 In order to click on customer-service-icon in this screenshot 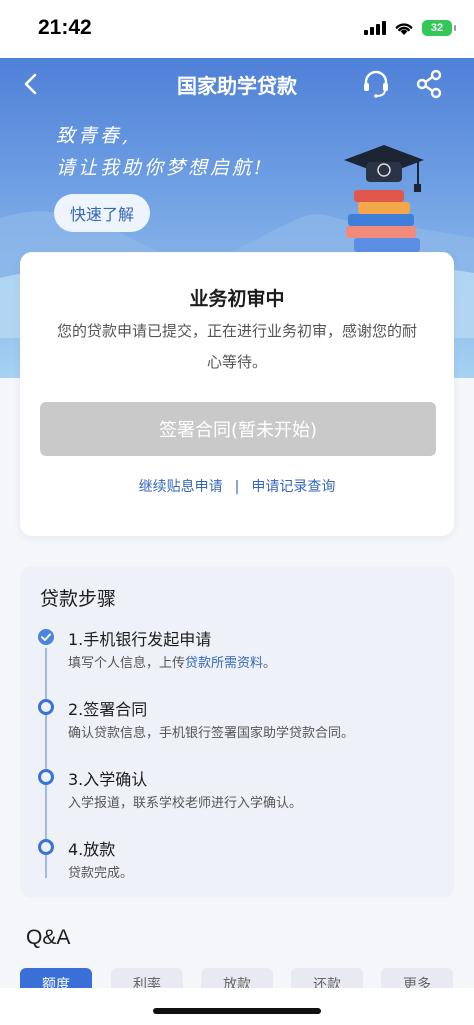, I will do `click(376, 84)`.